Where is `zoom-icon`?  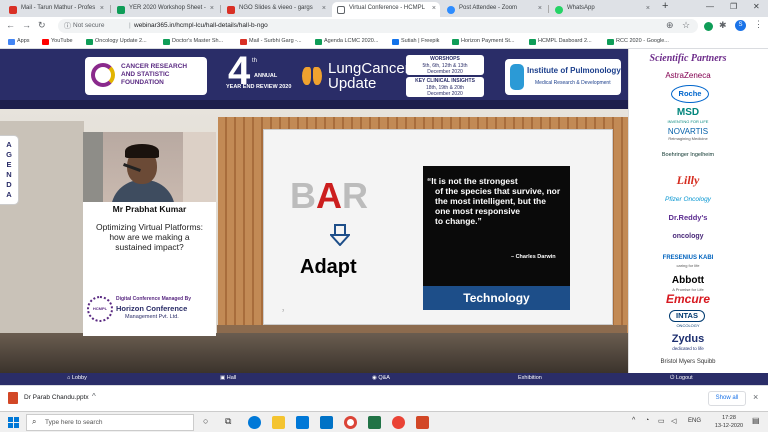
zoom-icon is located at coordinates (451, 10).